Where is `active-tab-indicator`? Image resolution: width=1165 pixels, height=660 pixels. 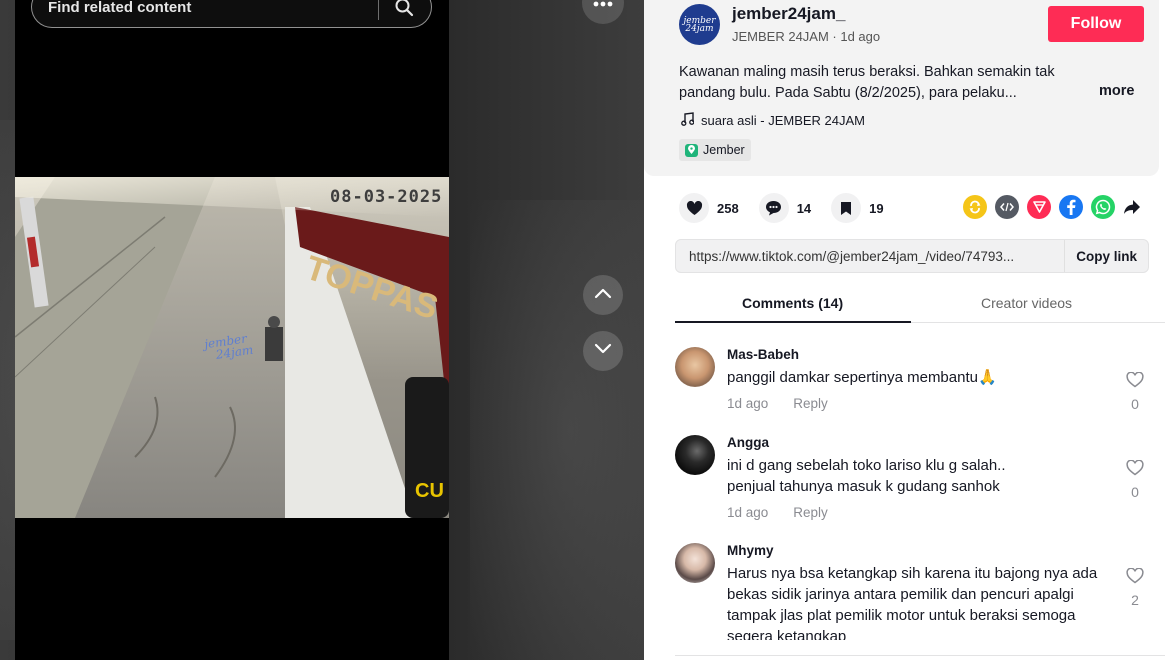
active-tab-indicator is located at coordinates (793, 322).